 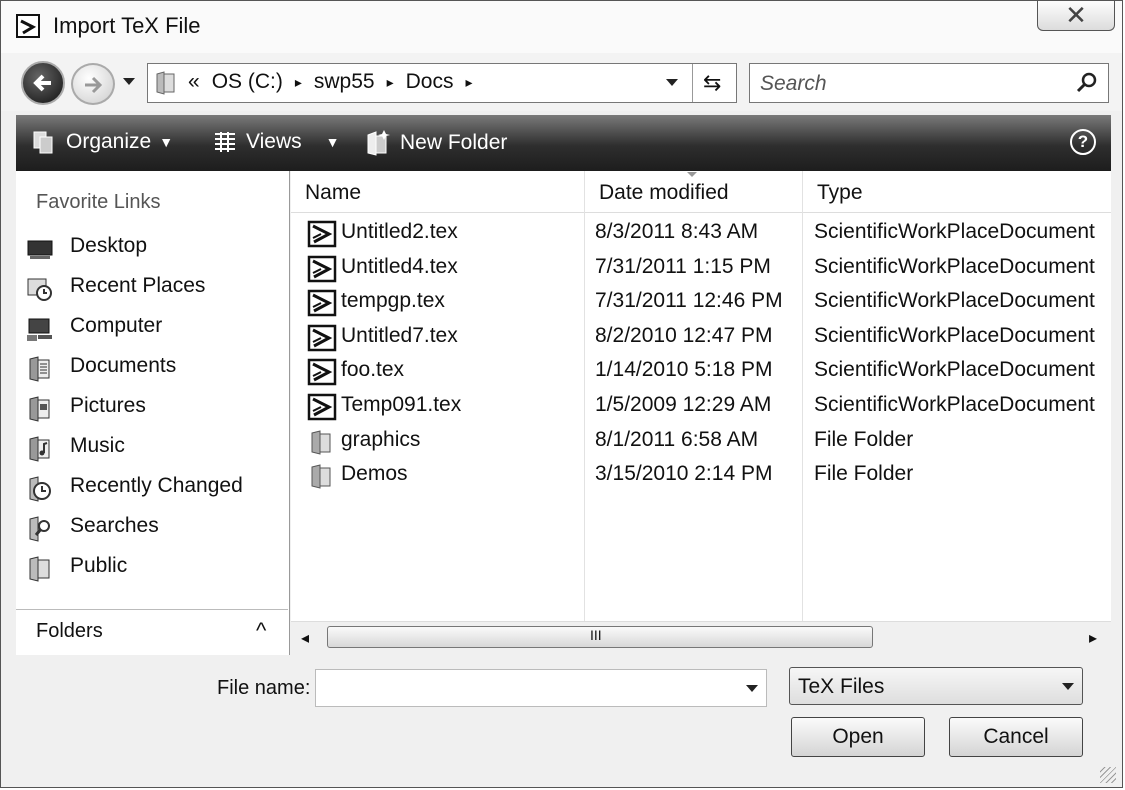 What do you see at coordinates (98, 202) in the screenshot?
I see `favorite-links-heading: Favorite Links` at bounding box center [98, 202].